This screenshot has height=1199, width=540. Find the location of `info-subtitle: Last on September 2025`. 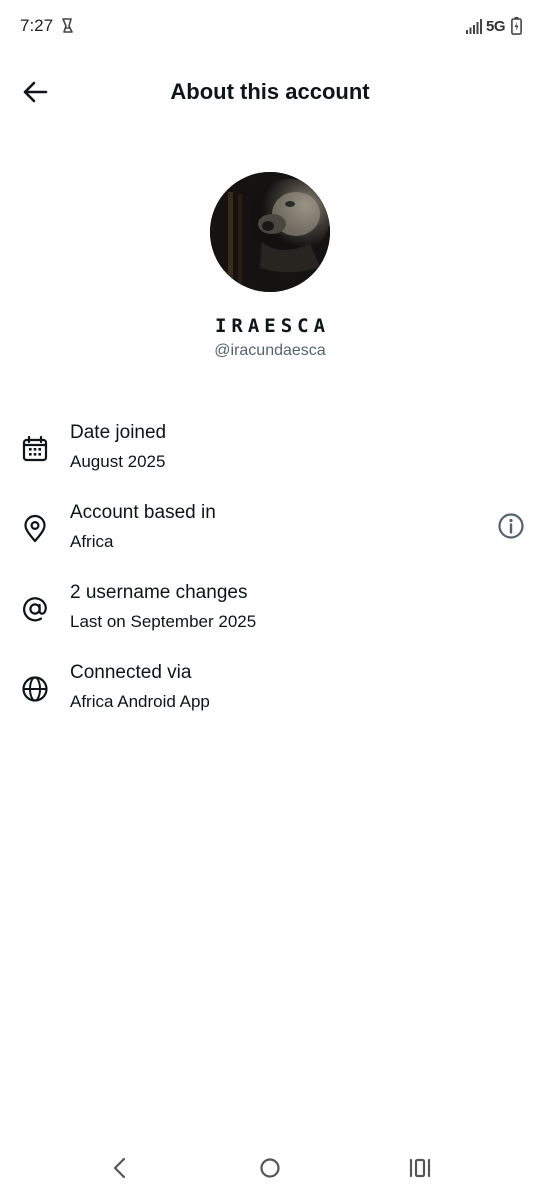

info-subtitle: Last on September 2025 is located at coordinates (163, 621).